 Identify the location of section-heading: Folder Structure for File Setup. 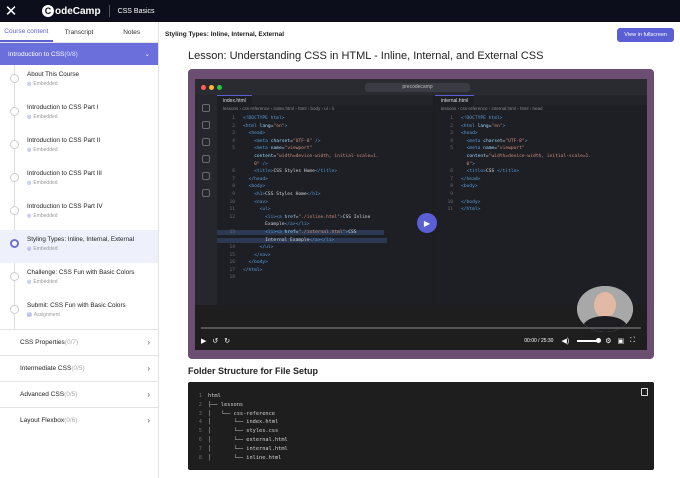
(253, 371).